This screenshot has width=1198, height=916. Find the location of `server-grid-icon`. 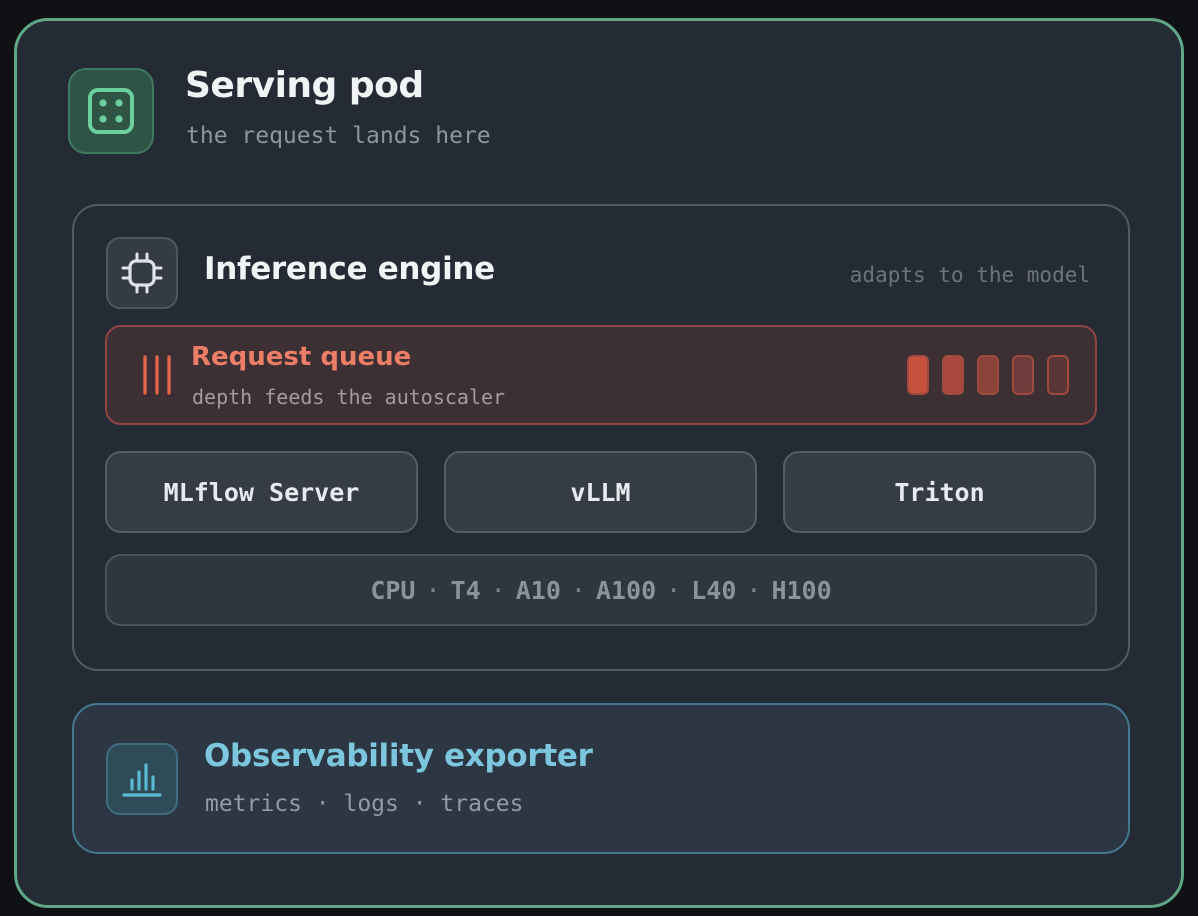

server-grid-icon is located at coordinates (111, 111).